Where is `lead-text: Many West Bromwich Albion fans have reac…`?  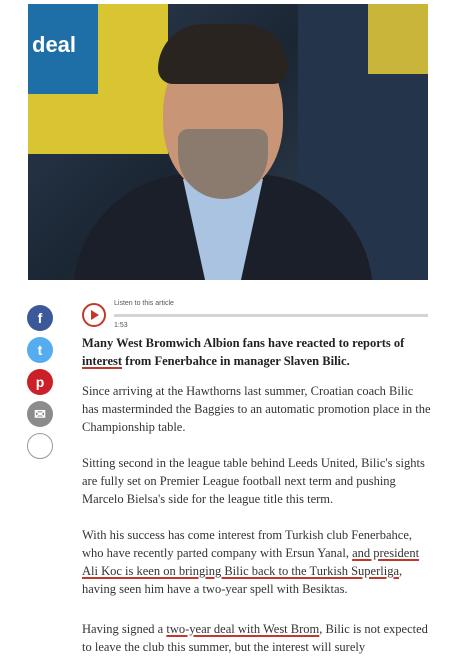
lead-text: Many West Bromwich Albion fans have reac… is located at coordinates (243, 343).